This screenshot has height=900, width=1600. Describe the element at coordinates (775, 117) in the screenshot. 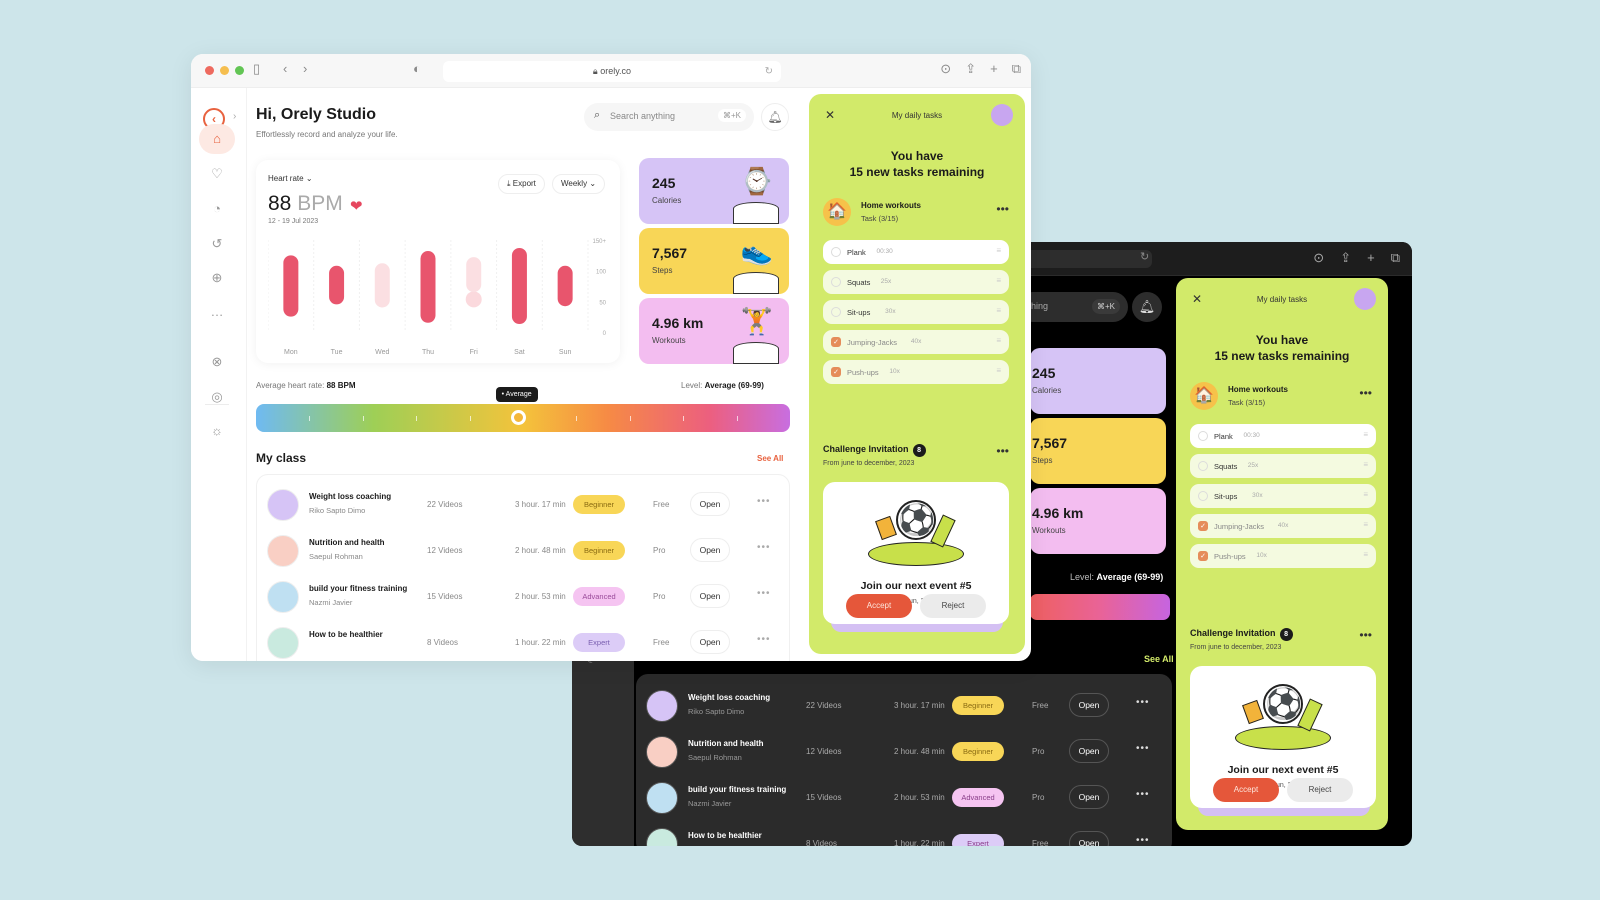

I see `notification-bell-icon: 🔔︎` at that location.